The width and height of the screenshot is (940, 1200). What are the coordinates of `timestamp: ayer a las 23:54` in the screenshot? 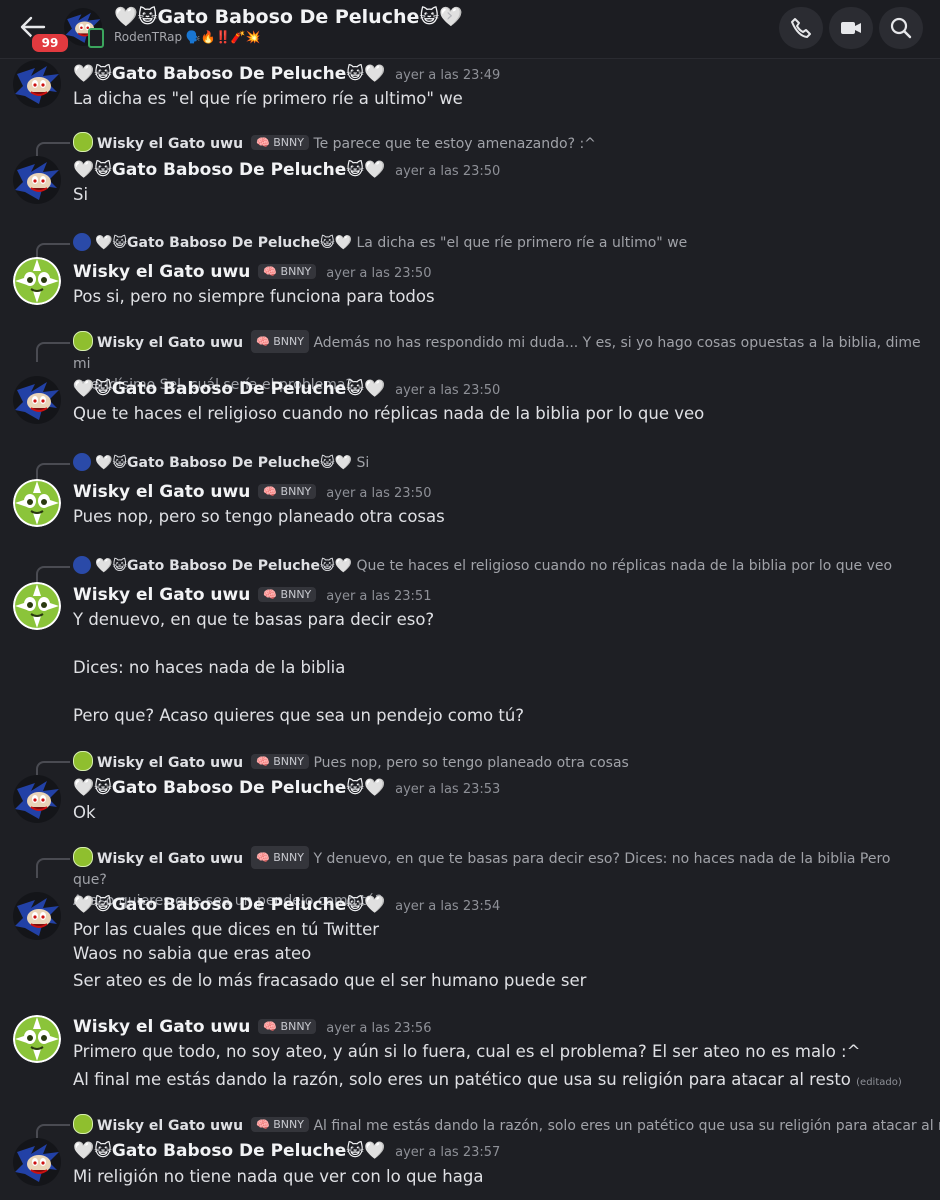 It's located at (448, 906).